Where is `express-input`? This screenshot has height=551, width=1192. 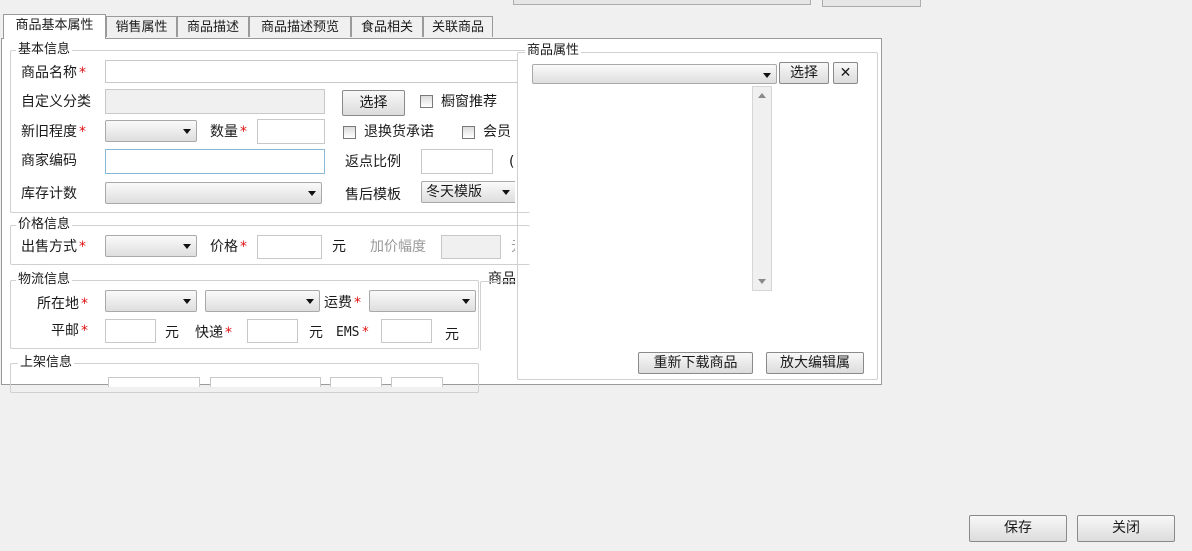
express-input is located at coordinates (272, 331).